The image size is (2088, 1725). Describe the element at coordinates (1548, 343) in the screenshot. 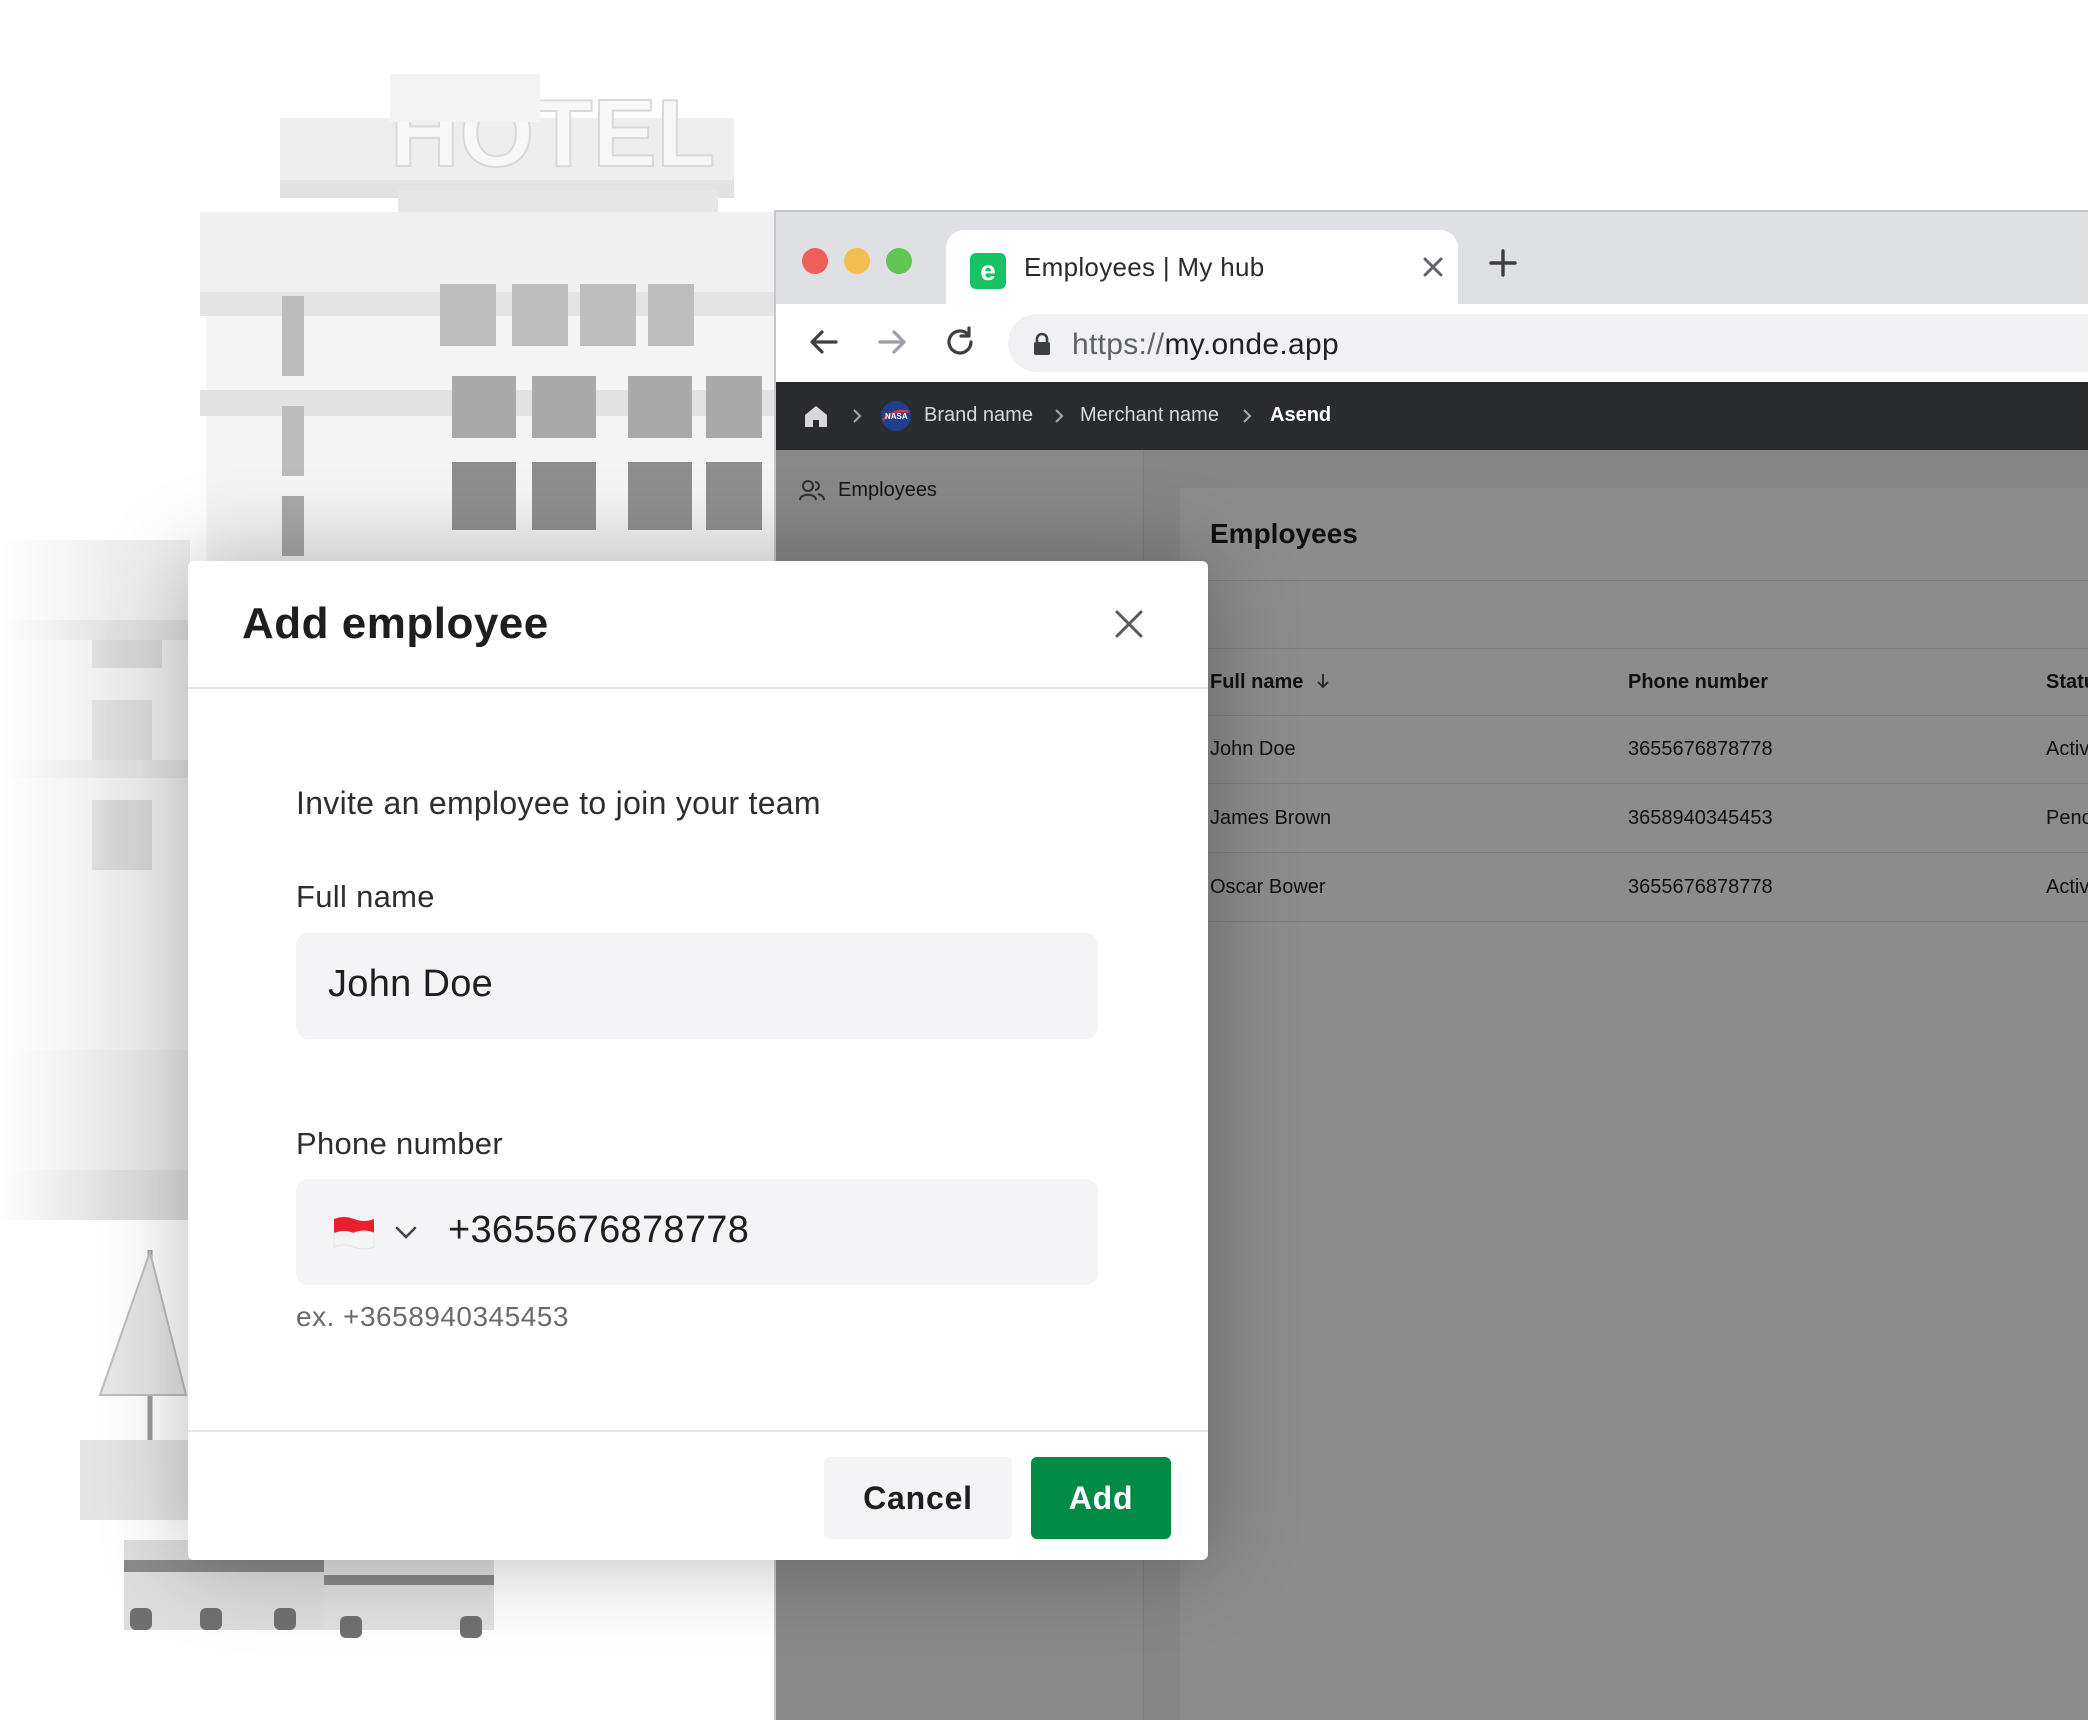

I see `address-bar: https://my.onde.app` at that location.